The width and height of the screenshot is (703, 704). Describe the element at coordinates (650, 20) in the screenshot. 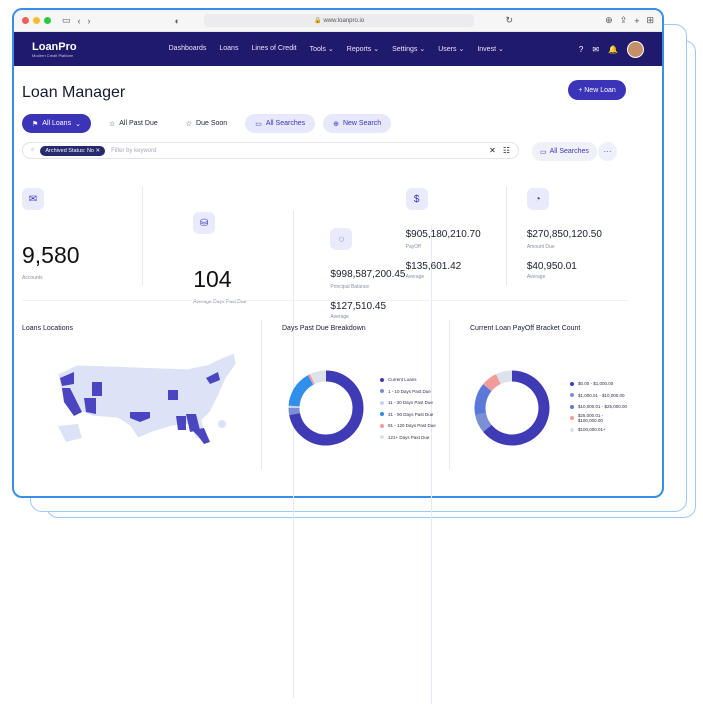

I see `tab-overview-icon: ⊞` at that location.